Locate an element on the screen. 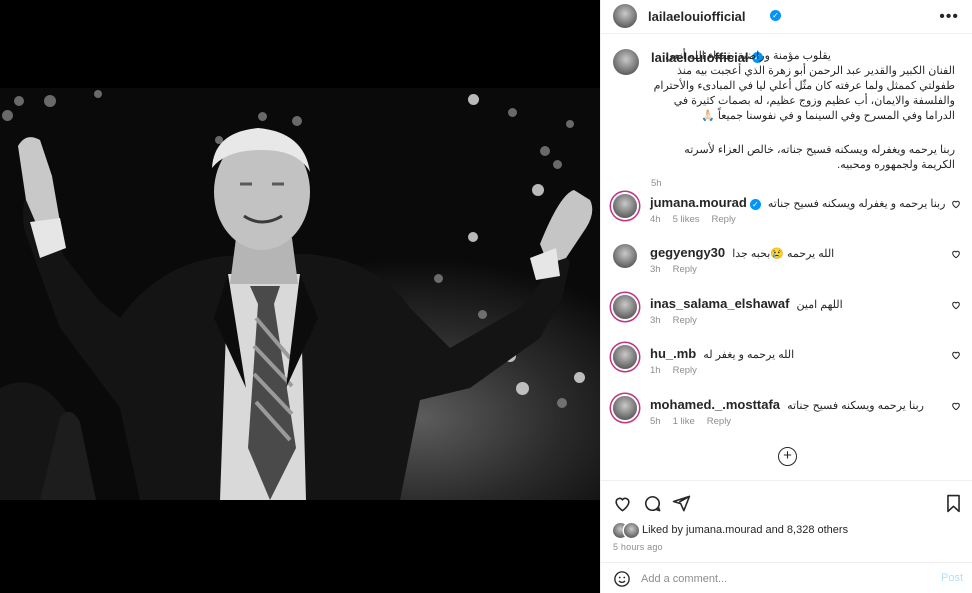  author-username: lailaelouiofficial is located at coordinates (697, 16).